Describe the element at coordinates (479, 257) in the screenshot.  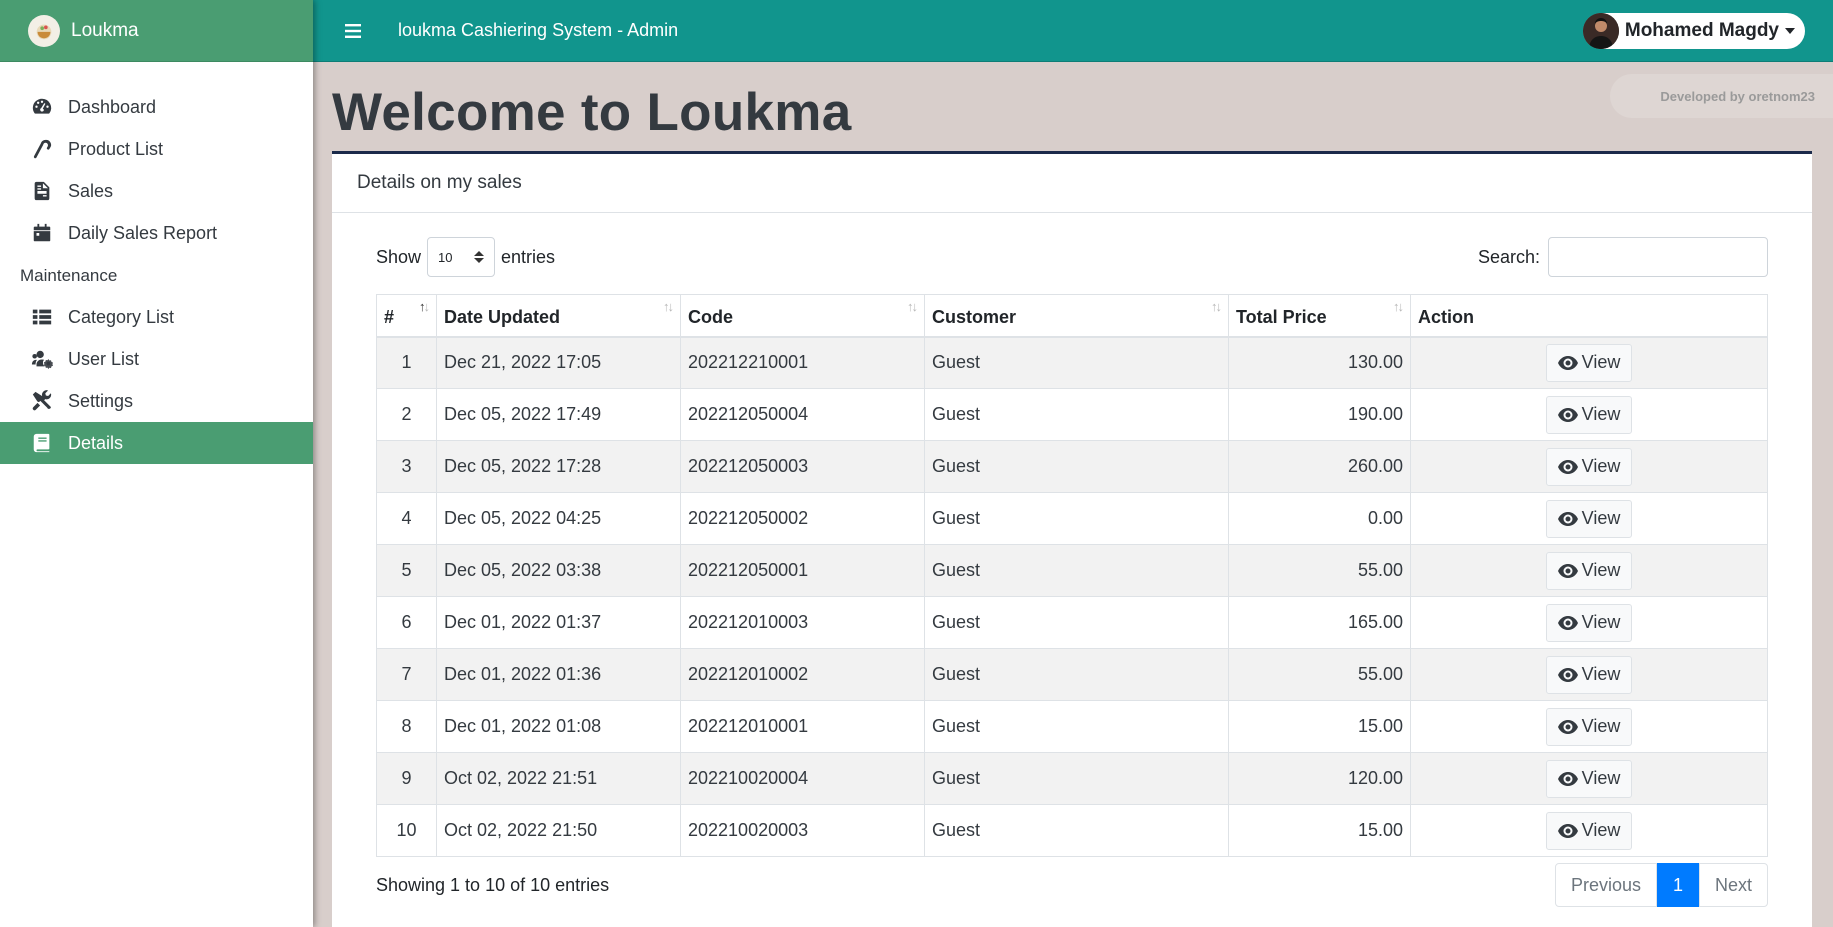
I see `select-arrows-icon` at that location.